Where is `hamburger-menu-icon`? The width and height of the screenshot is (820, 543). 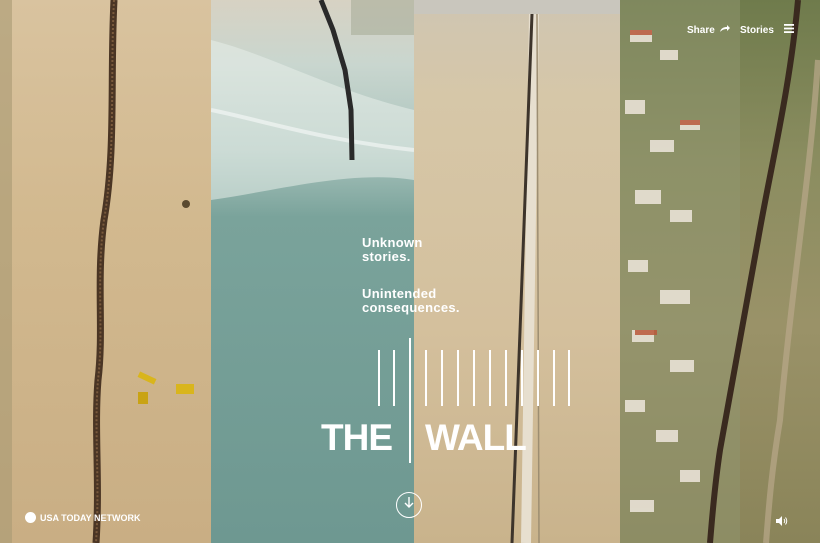
hamburger-menu-icon is located at coordinates (788, 30).